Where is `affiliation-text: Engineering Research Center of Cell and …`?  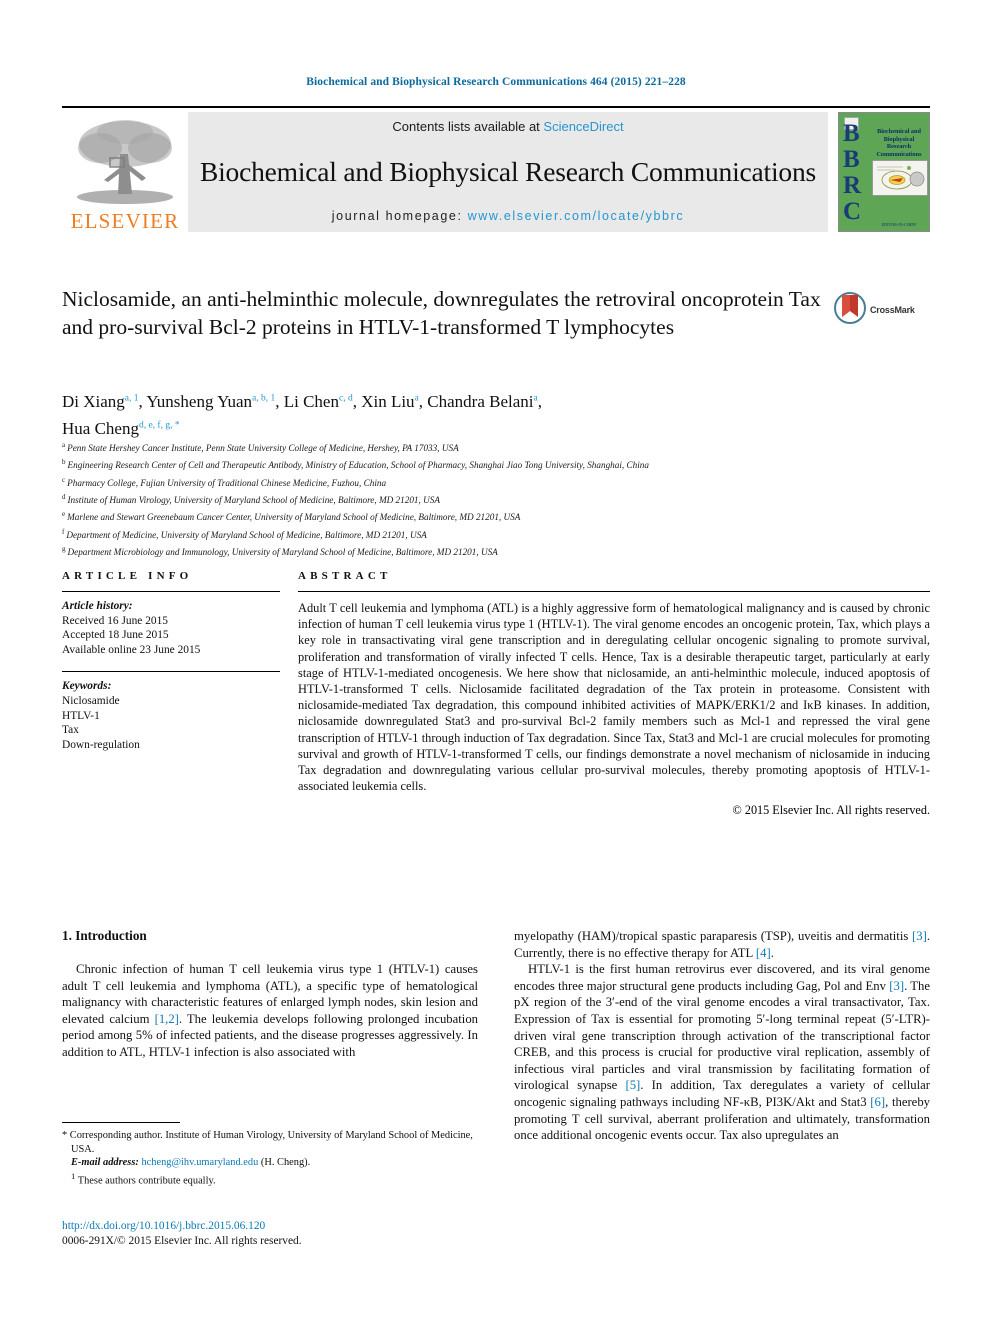 affiliation-text: Engineering Research Center of Cell and … is located at coordinates (358, 465).